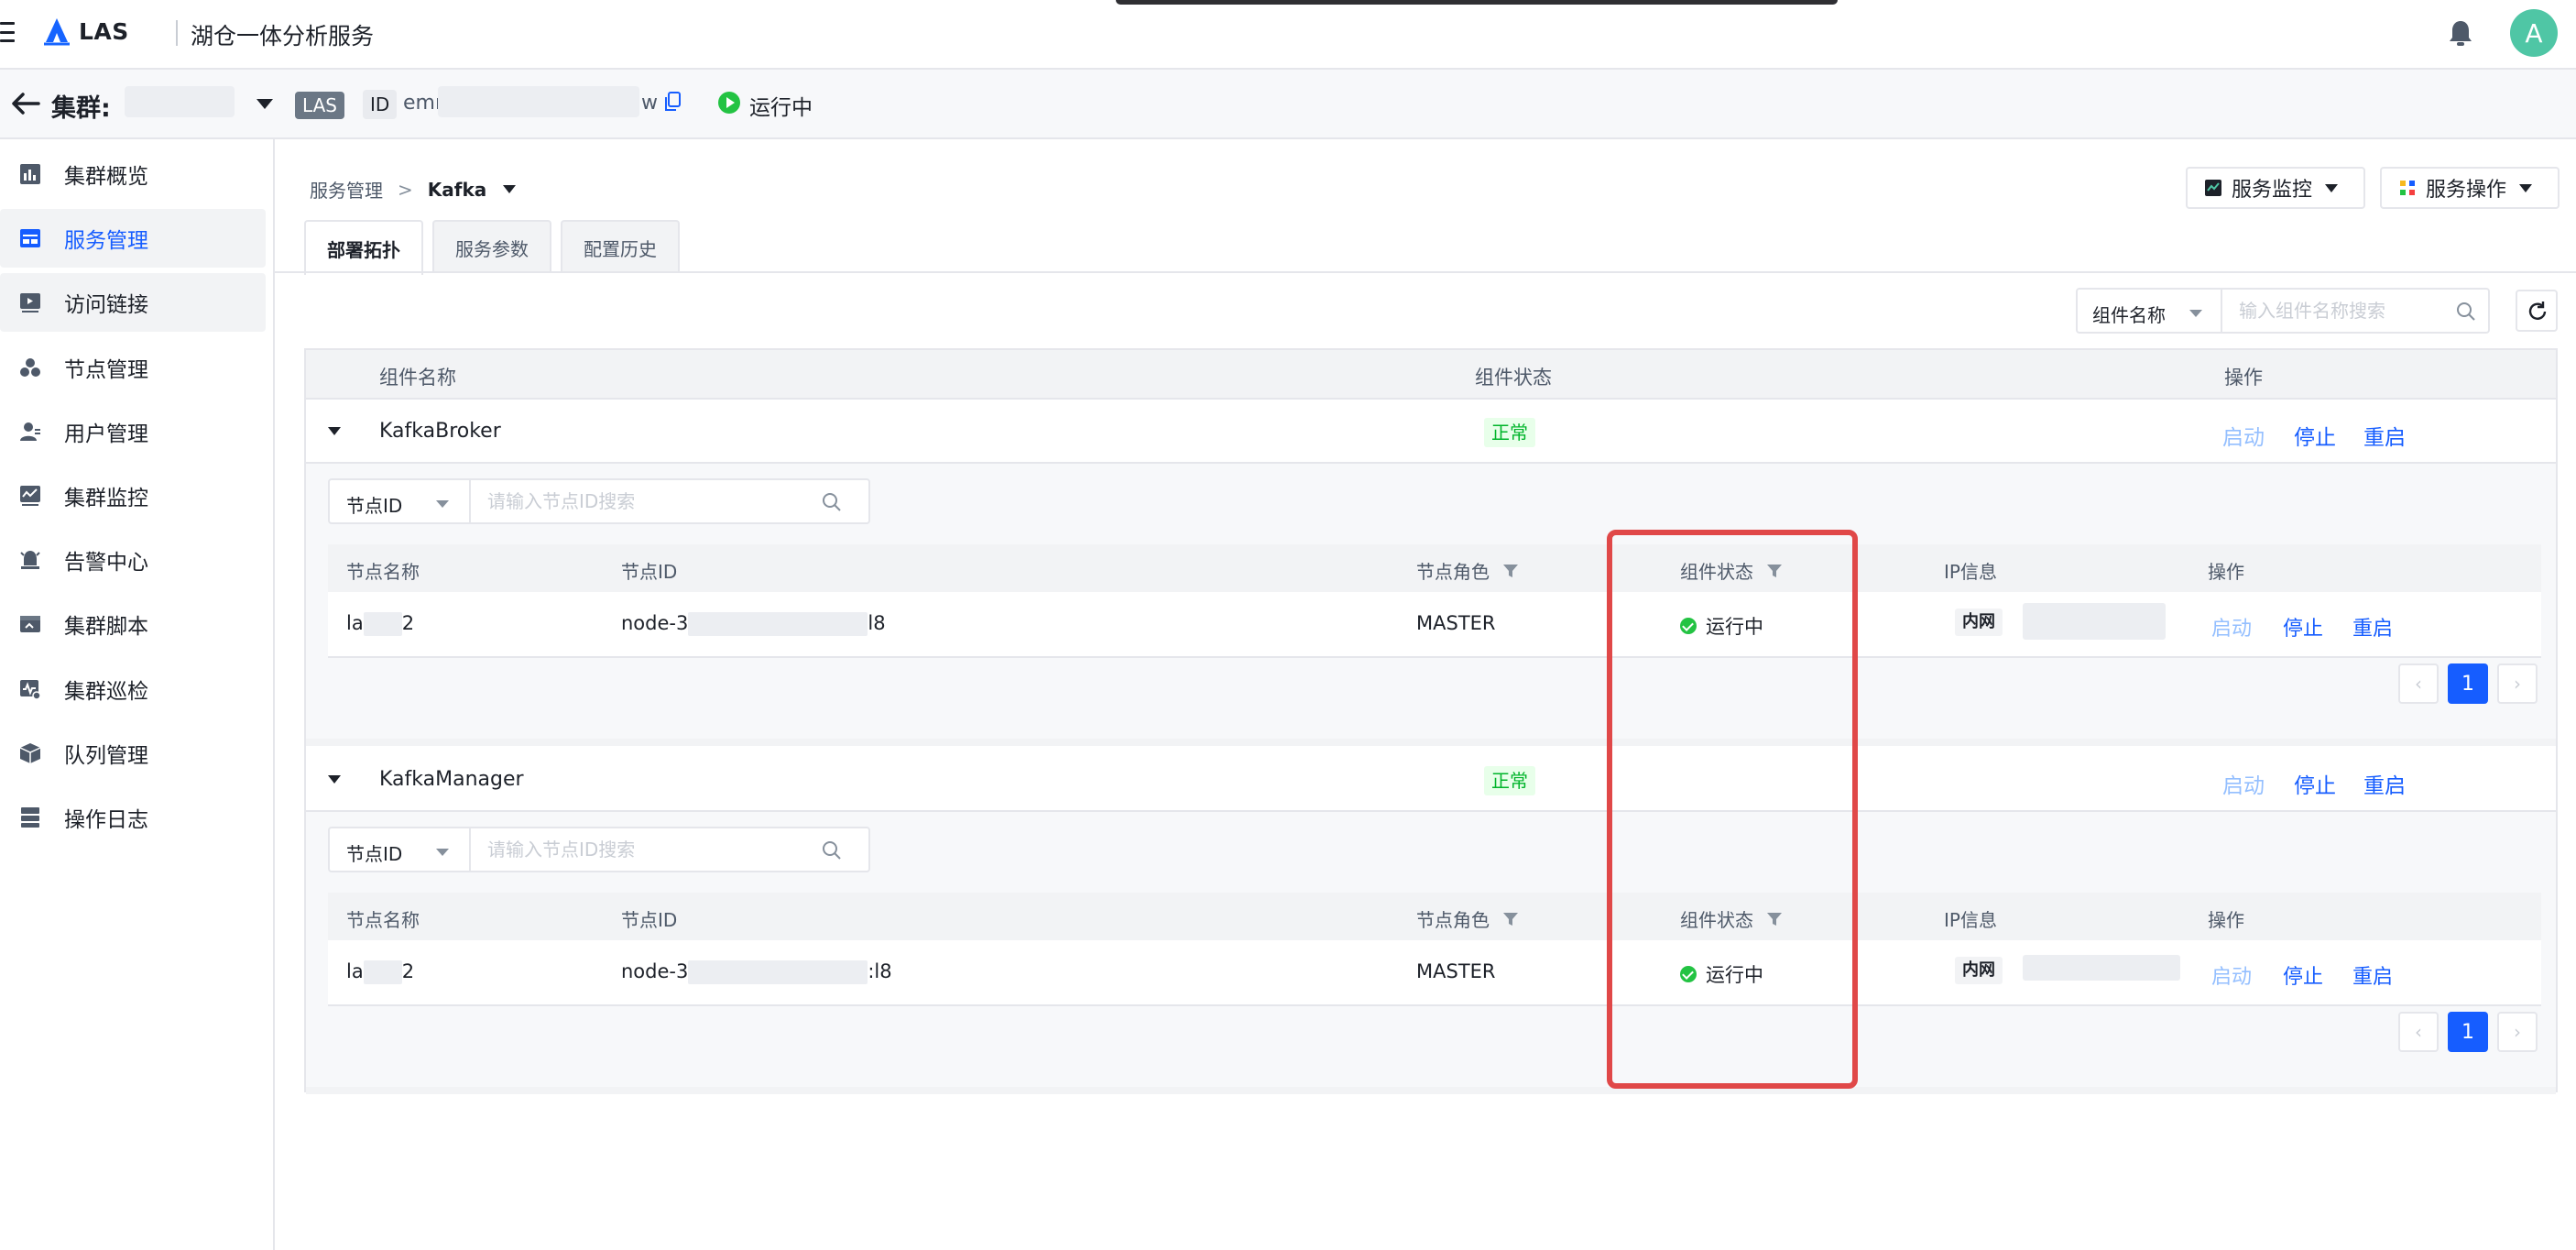 Image resolution: width=2576 pixels, height=1250 pixels. What do you see at coordinates (283, 36) in the screenshot?
I see `product-name: 湖仓一体分析服务` at bounding box center [283, 36].